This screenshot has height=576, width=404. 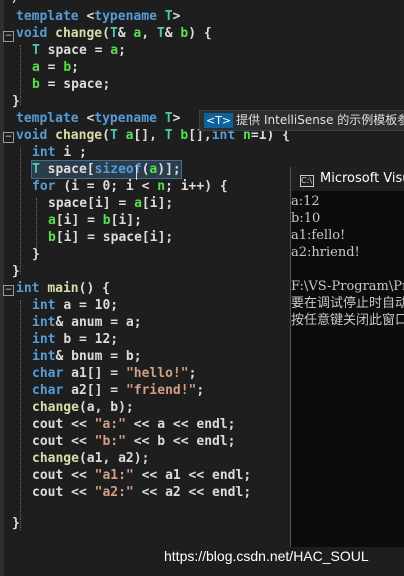 What do you see at coordinates (110, 203) in the screenshot?
I see `code-line: space[i] = a[i];` at bounding box center [110, 203].